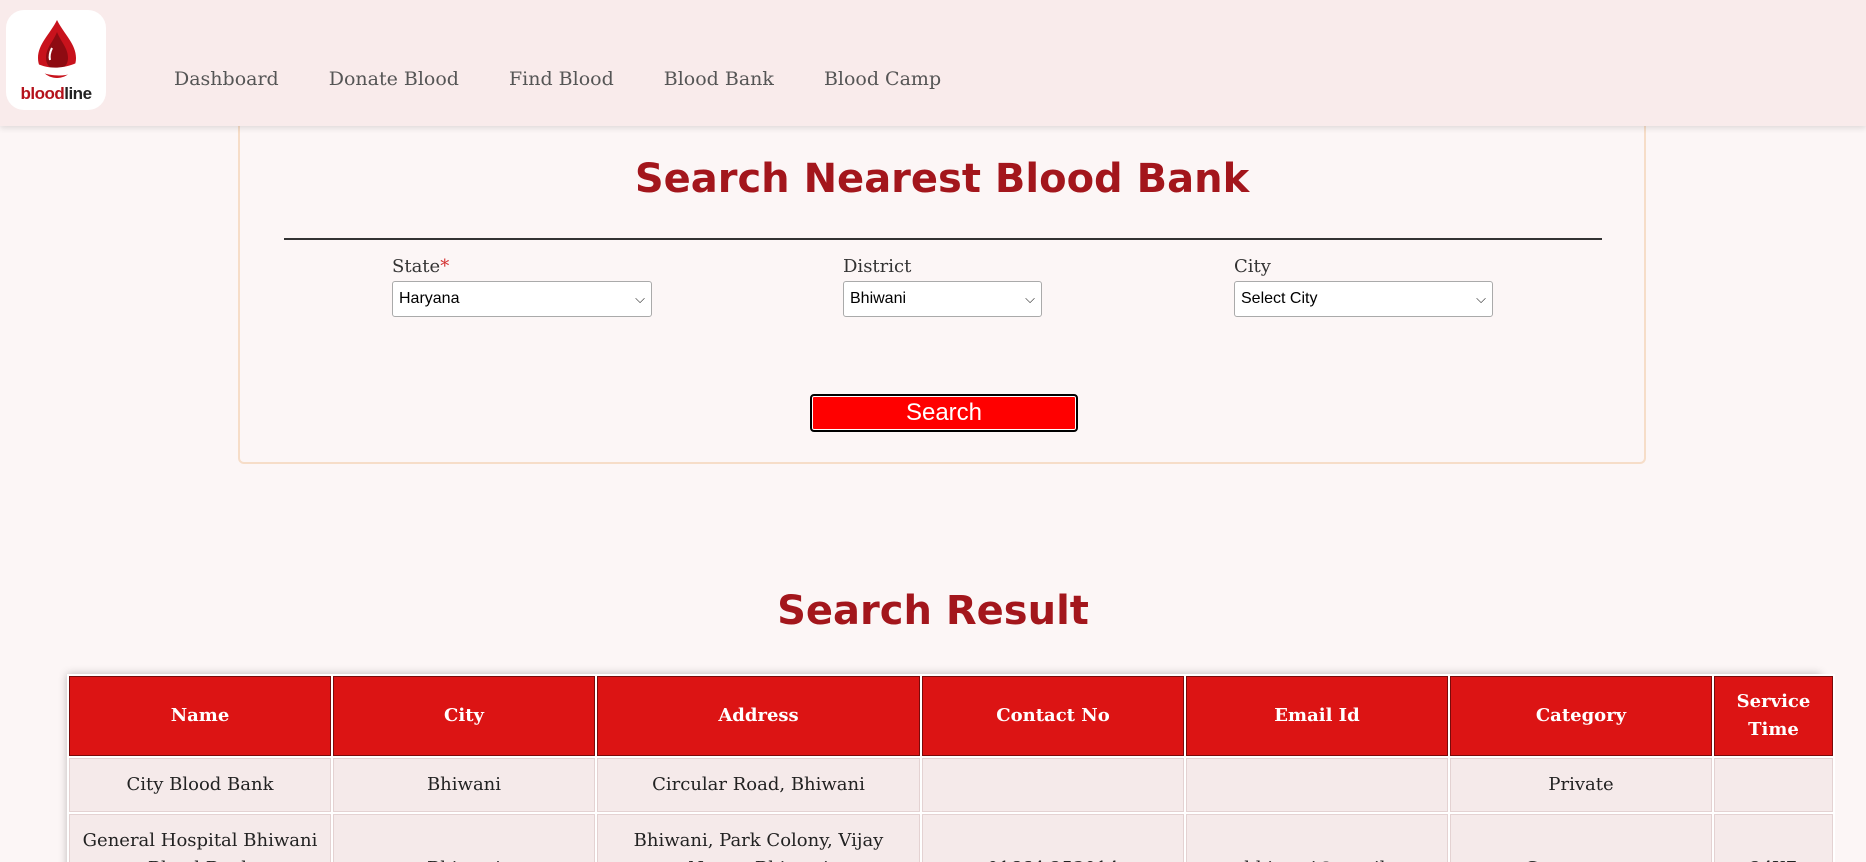 The width and height of the screenshot is (1866, 862). Describe the element at coordinates (1279, 298) in the screenshot. I see `city-select-value: Select City` at that location.